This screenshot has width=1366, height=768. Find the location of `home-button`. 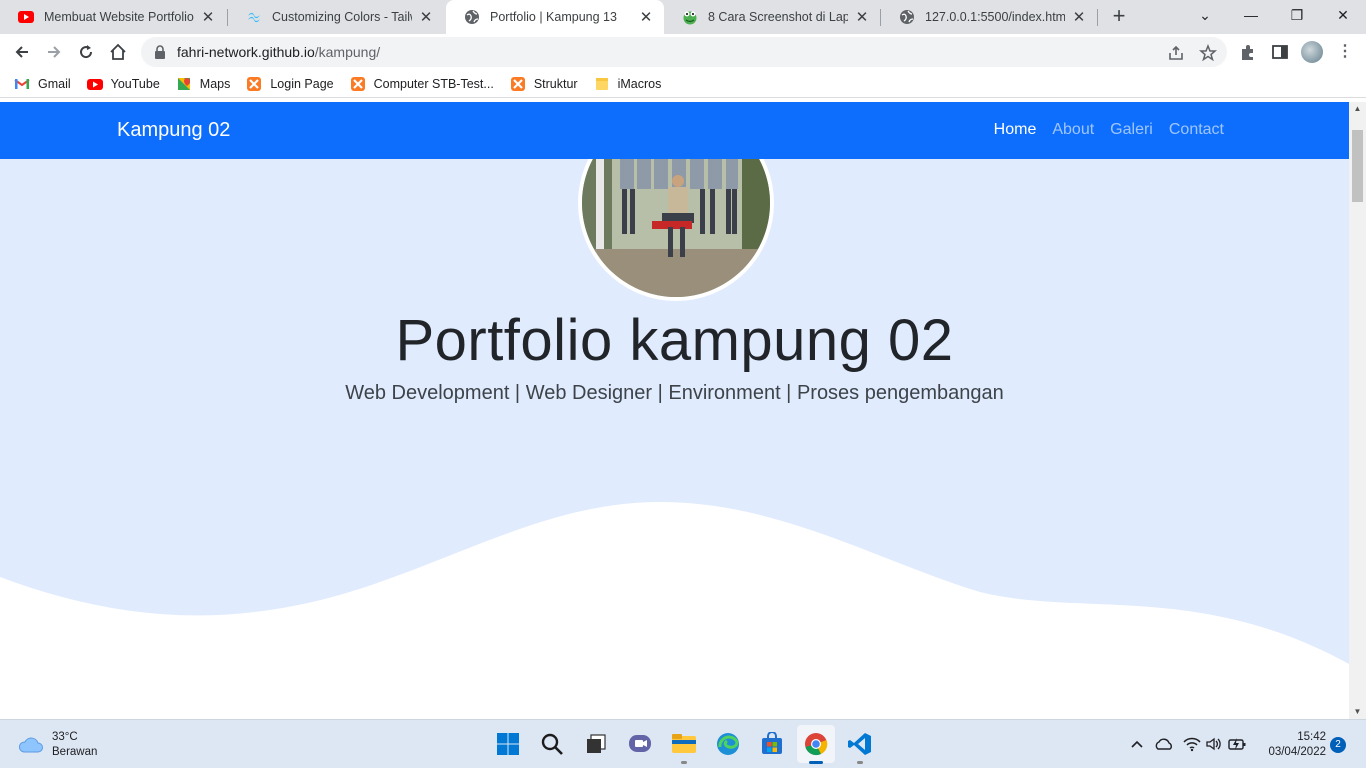

home-button is located at coordinates (118, 52).